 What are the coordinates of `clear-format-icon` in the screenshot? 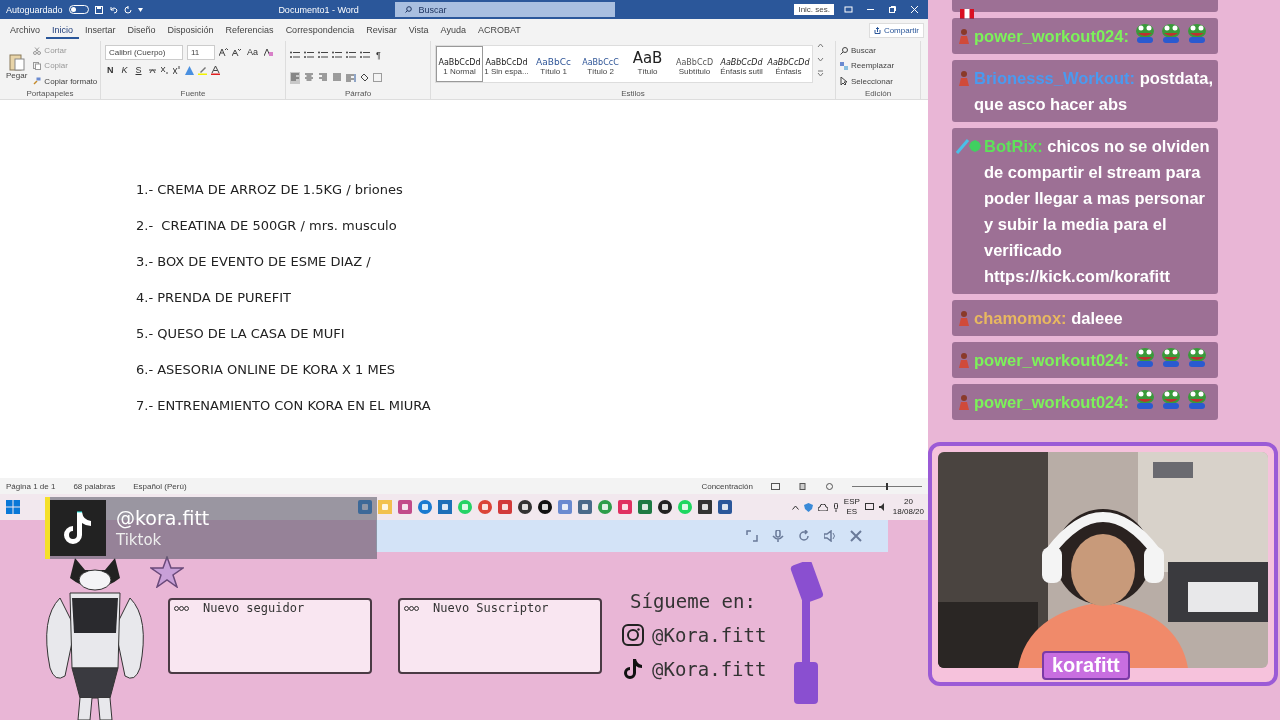 It's located at (268, 52).